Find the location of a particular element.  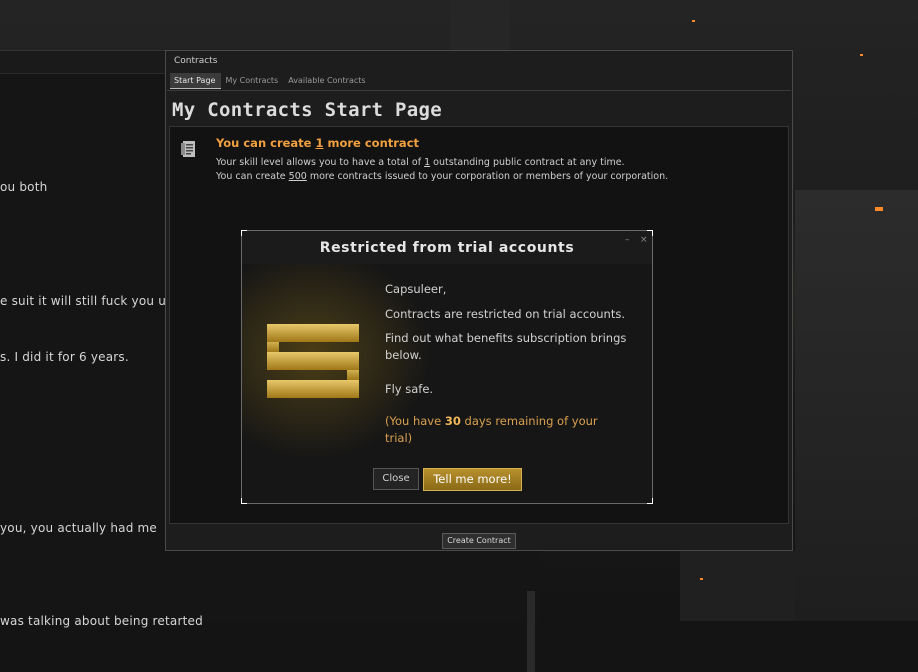

chat-scrollbar is located at coordinates (531, 631).